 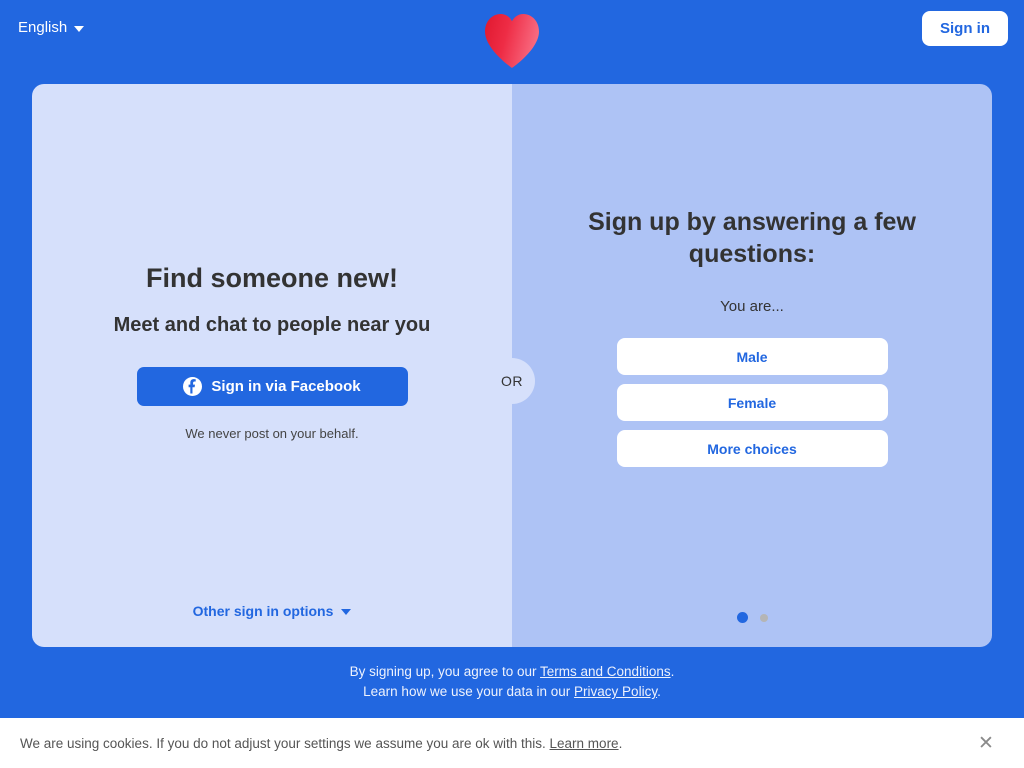 What do you see at coordinates (272, 278) in the screenshot?
I see `page-title: Find someone new!` at bounding box center [272, 278].